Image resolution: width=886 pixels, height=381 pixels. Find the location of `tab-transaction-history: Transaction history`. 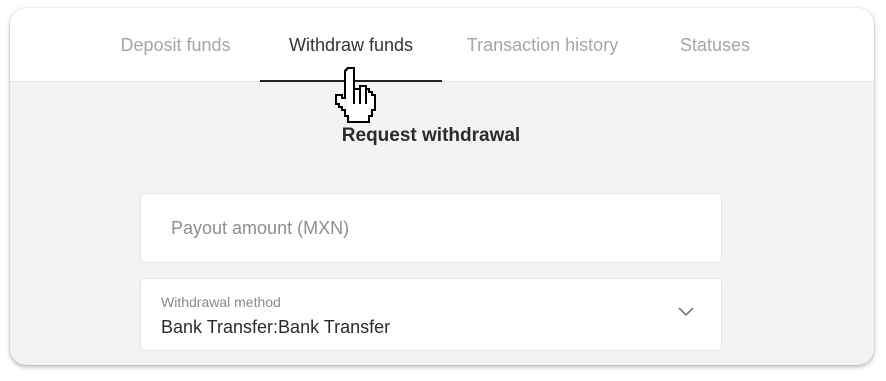

tab-transaction-history: Transaction history is located at coordinates (542, 45).